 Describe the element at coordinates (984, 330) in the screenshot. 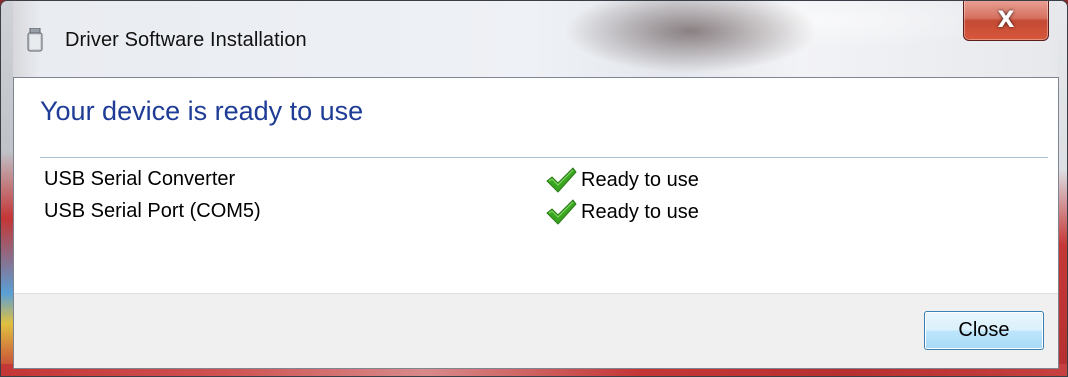

I see `close-button: Close` at that location.